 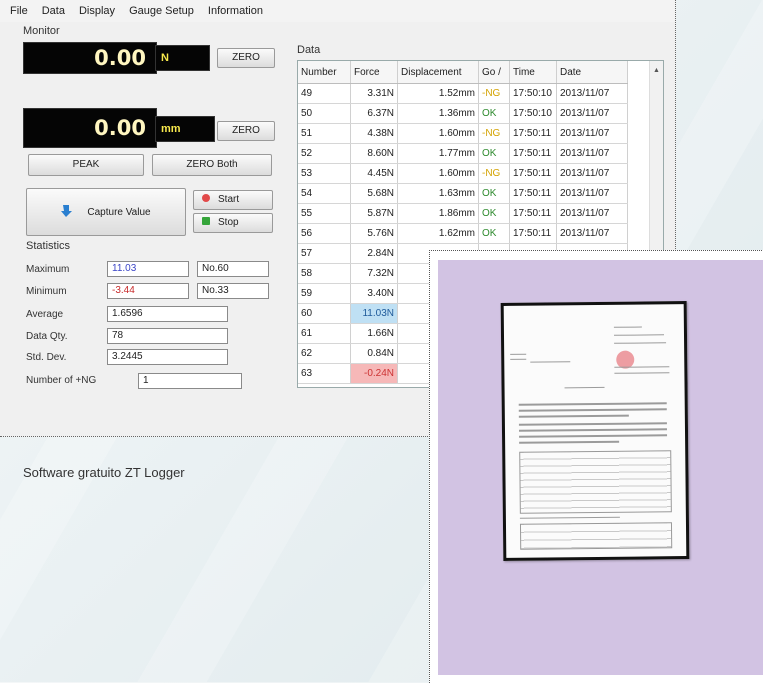 I want to click on table-row: 56 5.76N 1.62mm OK 17:50:11 2013/11/07, so click(x=463, y=233).